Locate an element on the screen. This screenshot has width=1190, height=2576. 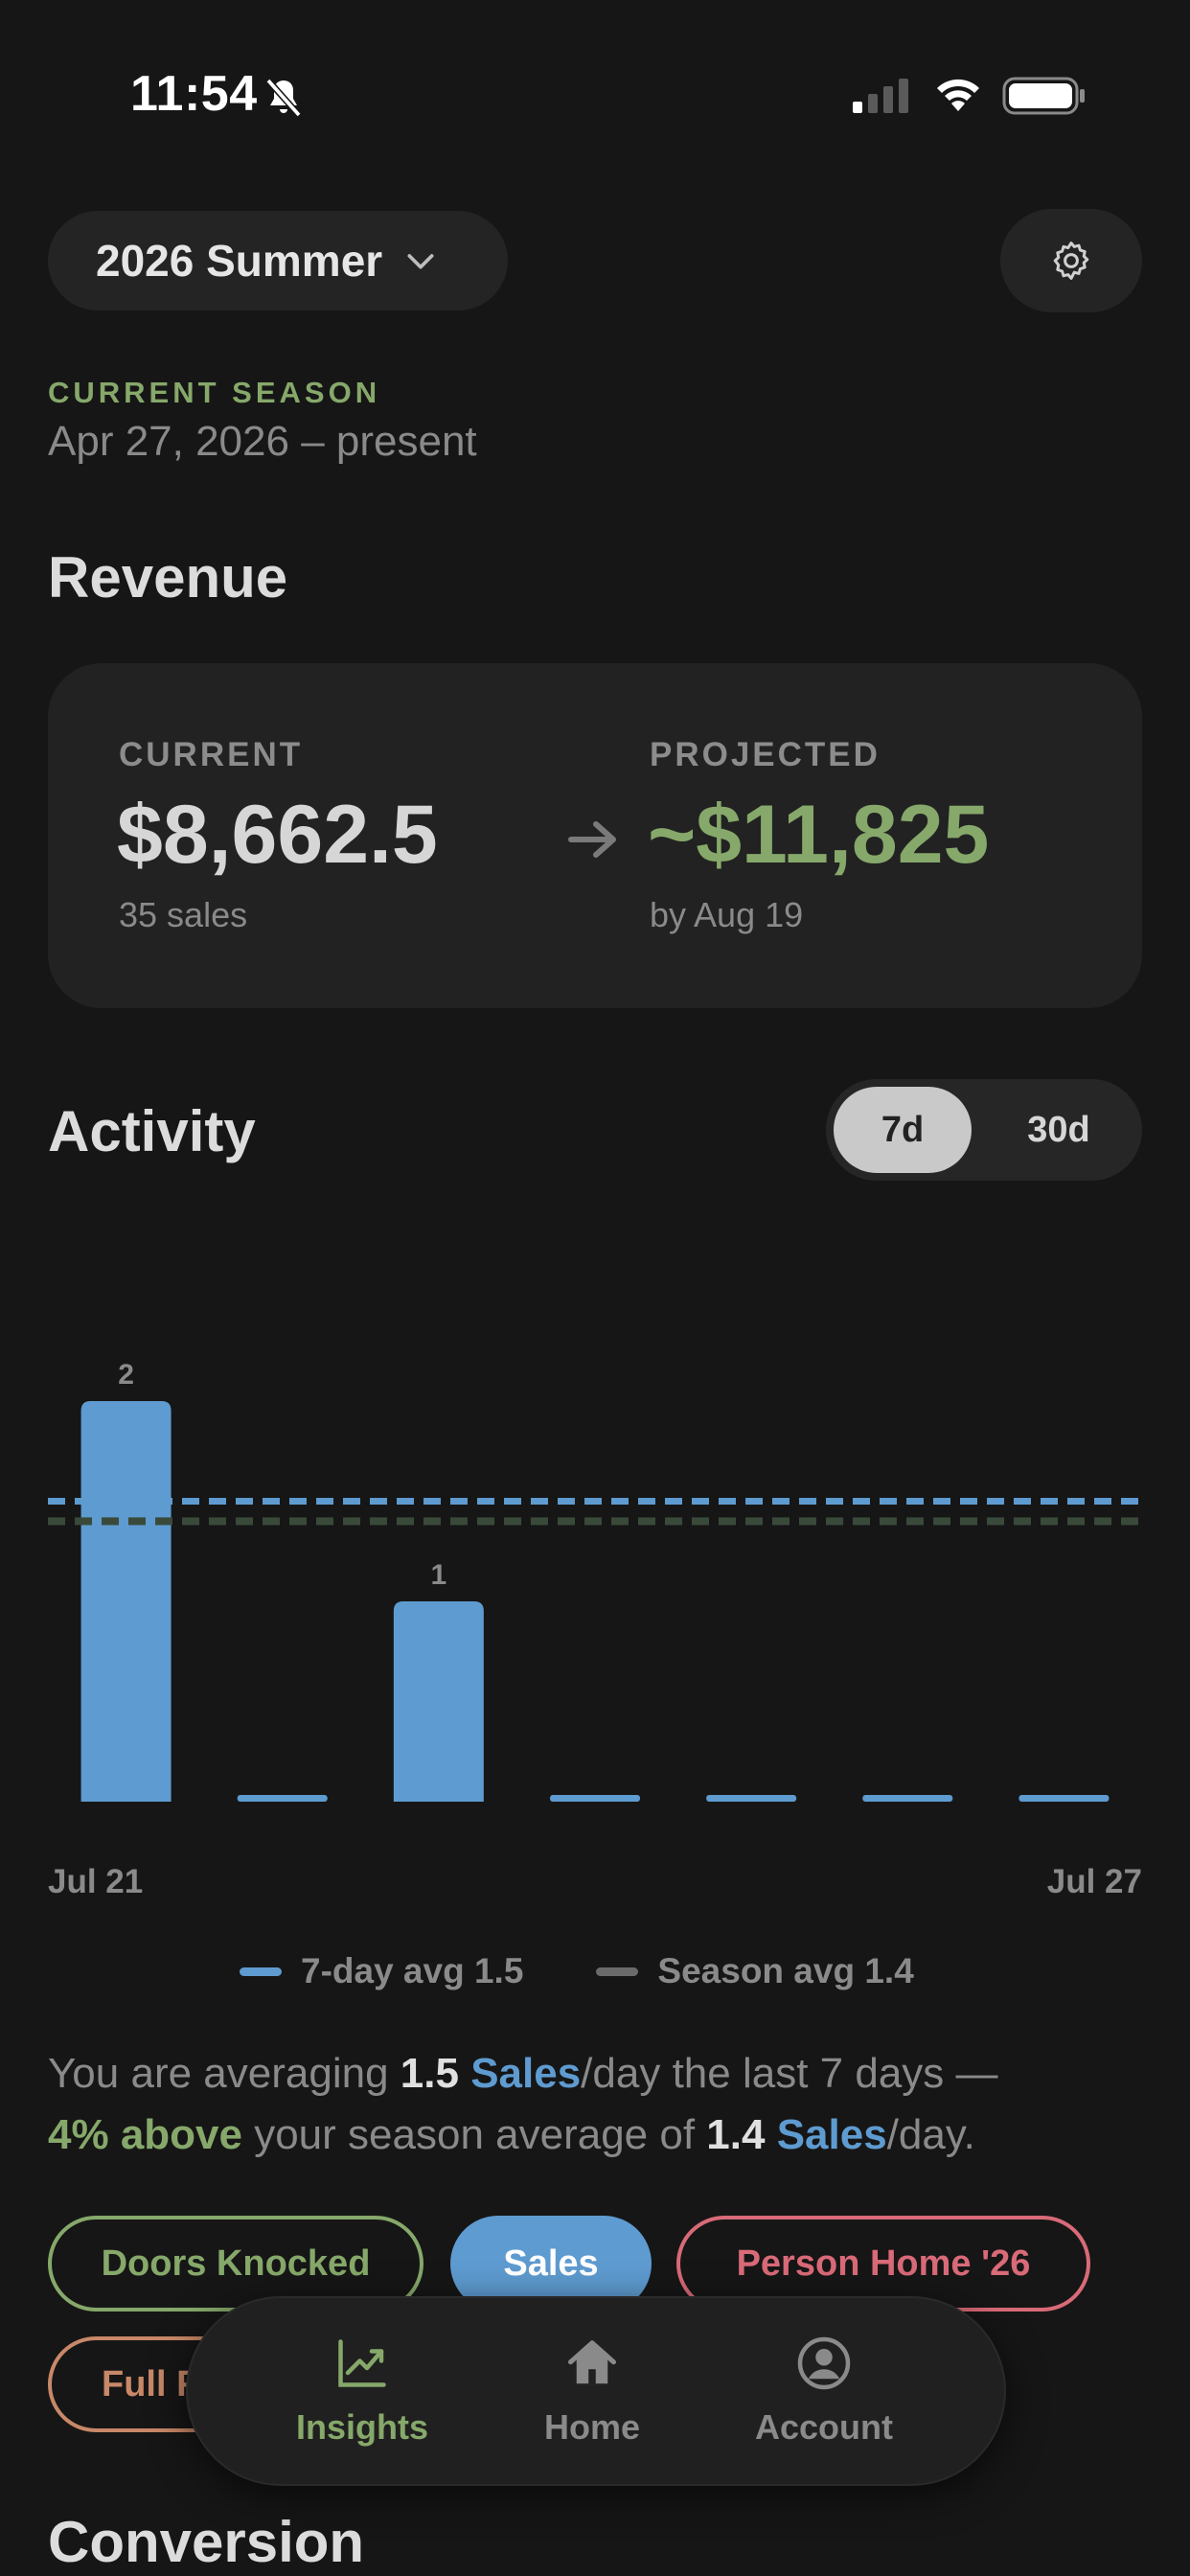
chart-legend: 7-day avg 1.5 Season avg 1.4 is located at coordinates (577, 1971).